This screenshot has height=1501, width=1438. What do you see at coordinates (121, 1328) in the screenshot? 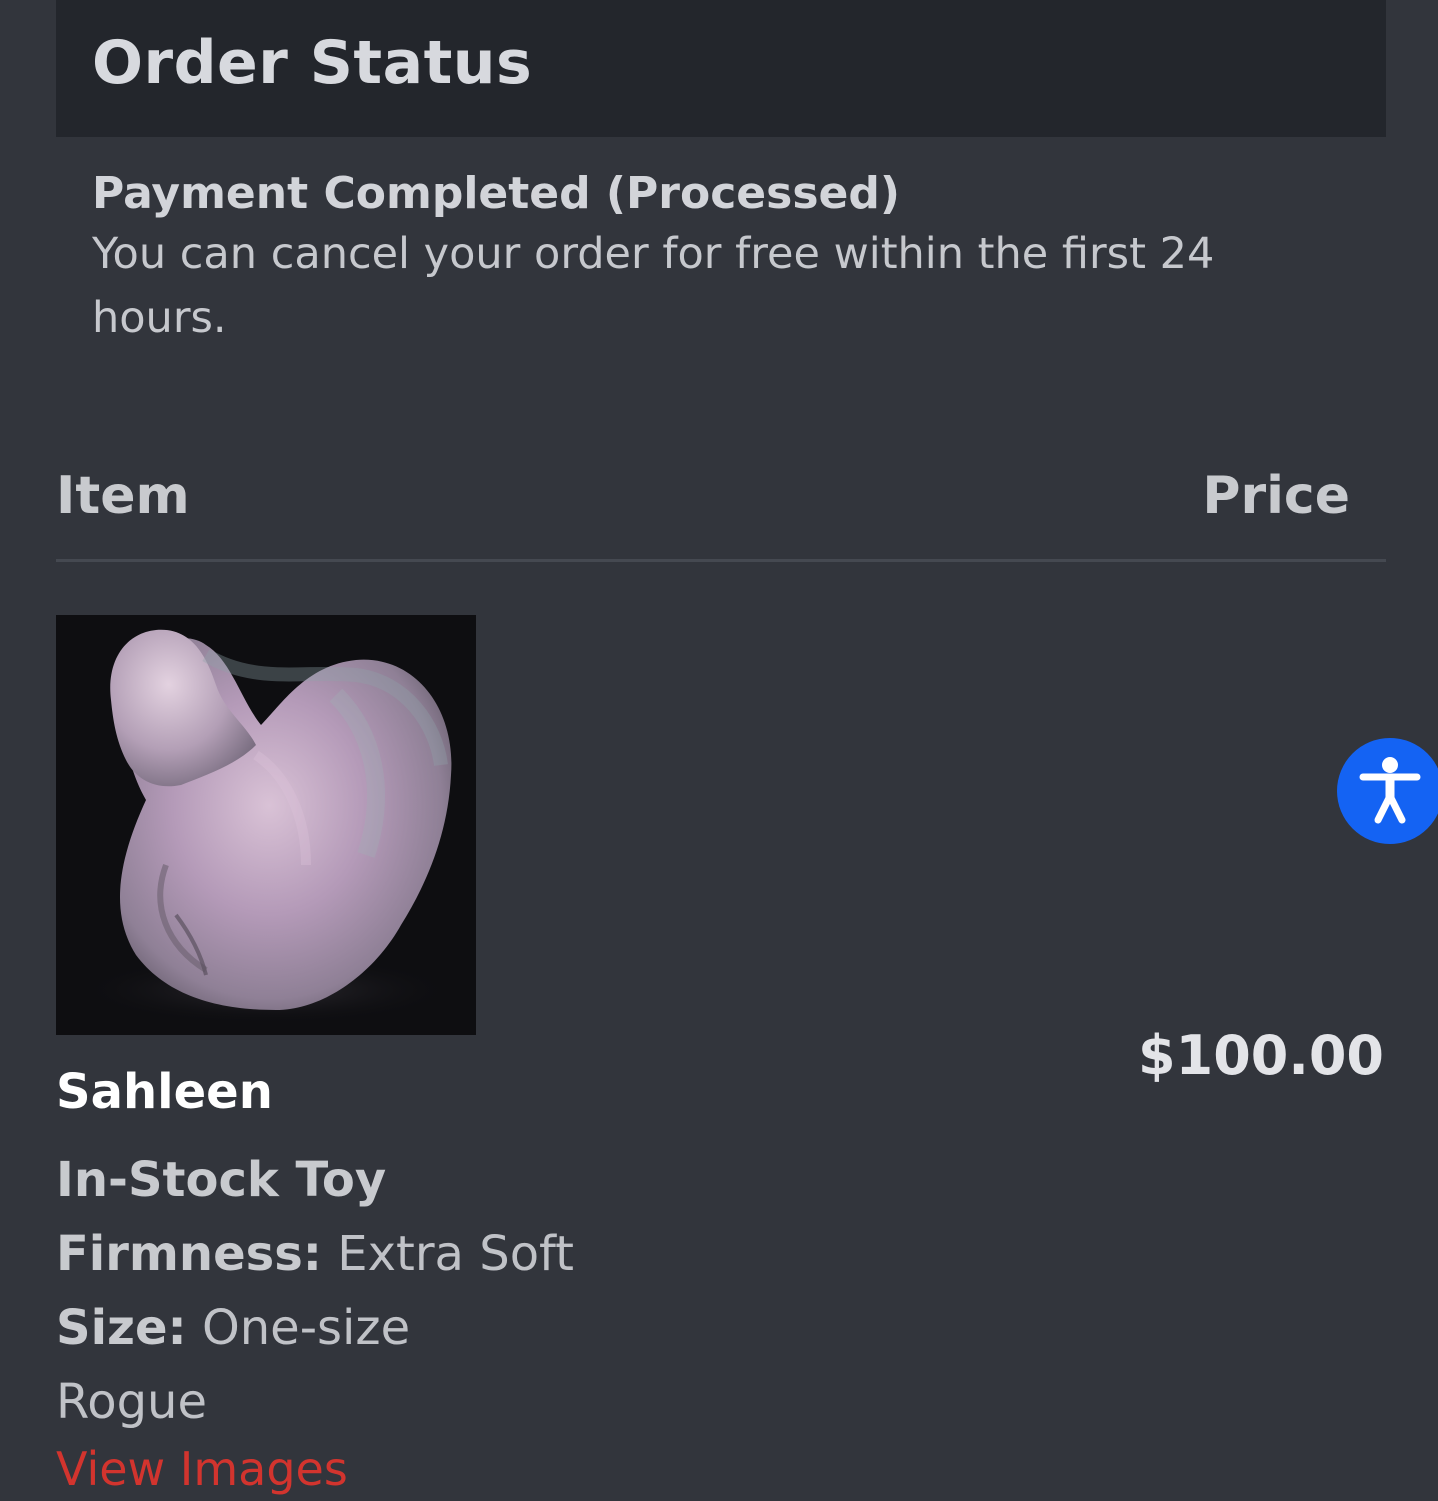
I see `size-label: Size:` at bounding box center [121, 1328].